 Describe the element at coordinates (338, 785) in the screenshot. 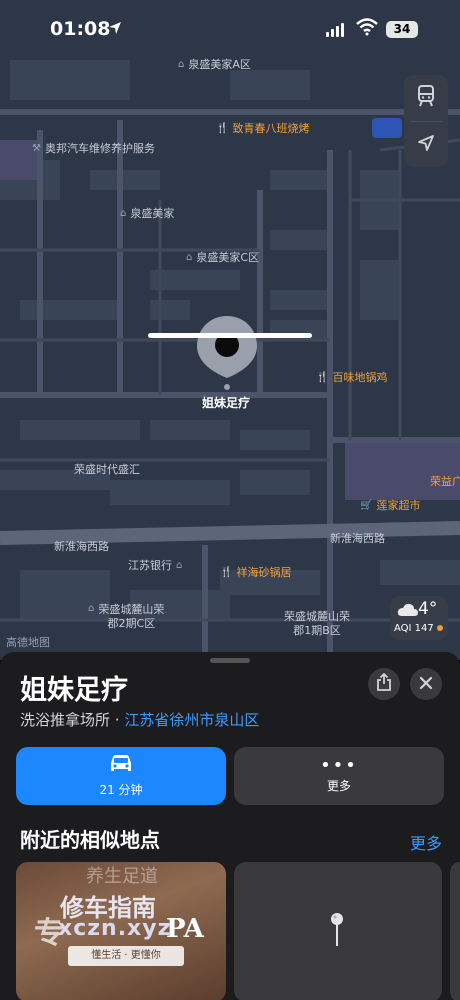

I see `more-actions-label: 更多` at that location.